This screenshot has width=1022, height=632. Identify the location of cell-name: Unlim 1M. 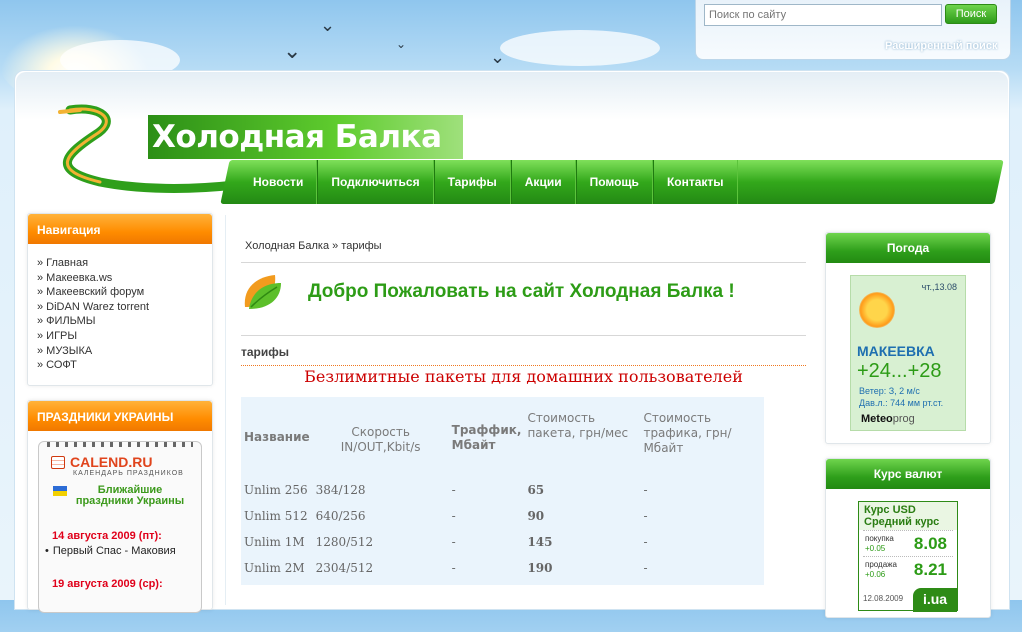
(274, 542).